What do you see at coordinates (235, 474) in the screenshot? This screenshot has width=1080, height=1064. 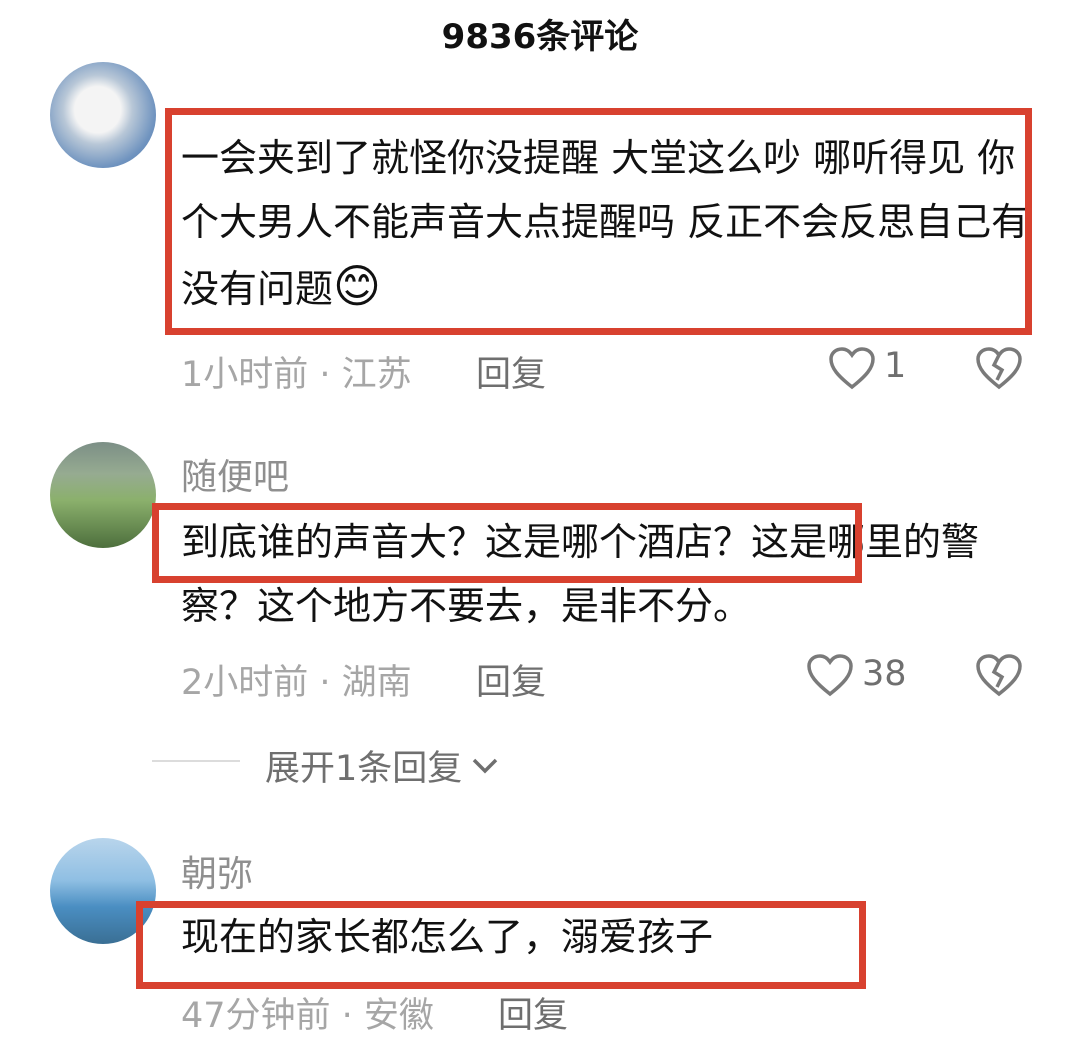 I see `commenter-name: 随便吧` at bounding box center [235, 474].